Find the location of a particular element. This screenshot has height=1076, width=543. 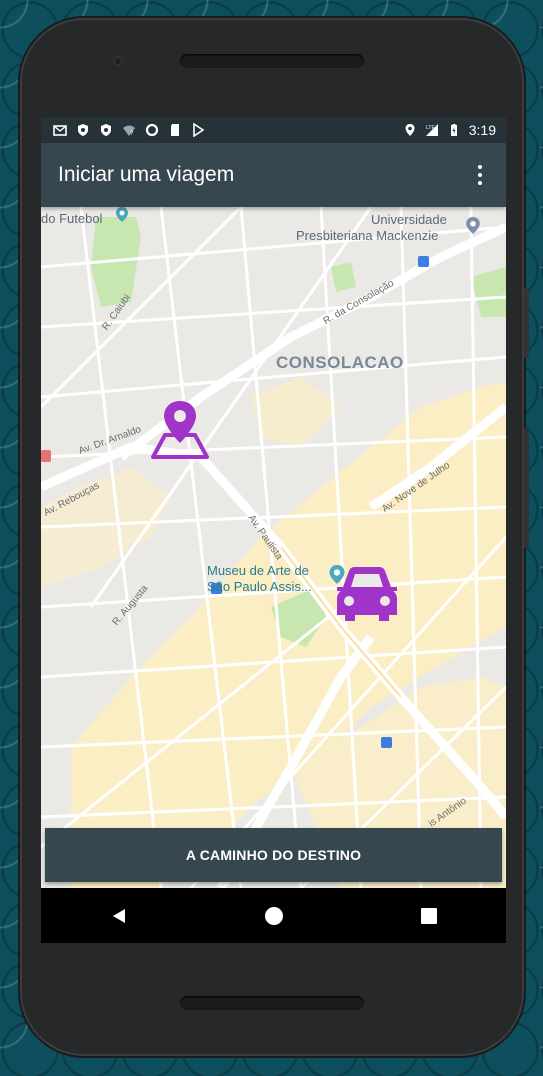

district-label: CONSOLACAO is located at coordinates (340, 362).